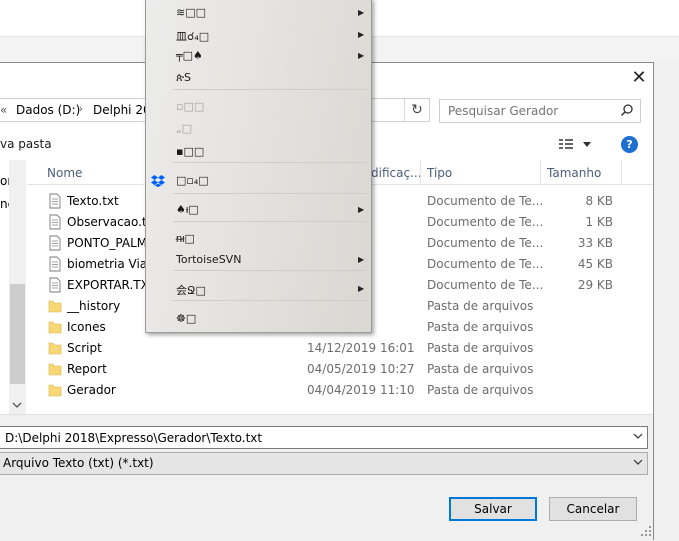 This screenshot has height=541, width=679. I want to click on breadcrumb-overflow-icon: «, so click(3, 110).